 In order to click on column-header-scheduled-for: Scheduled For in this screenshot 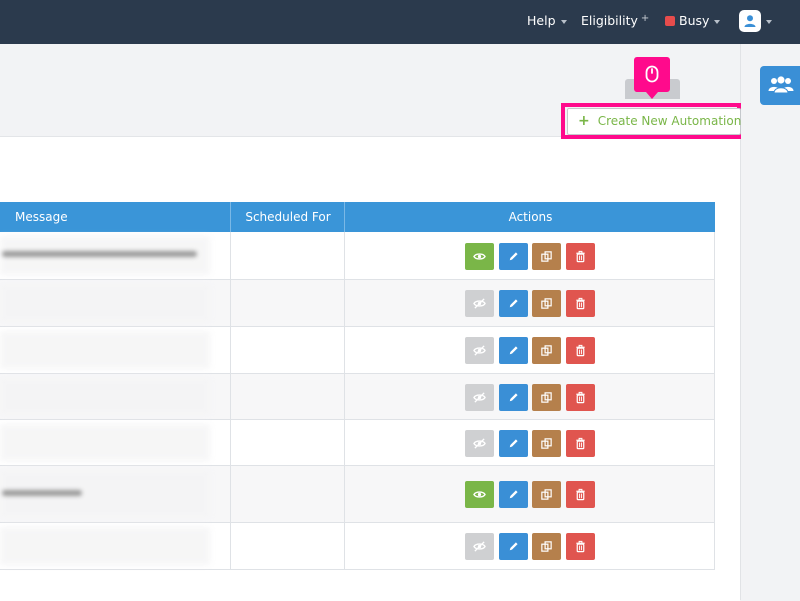, I will do `click(287, 217)`.